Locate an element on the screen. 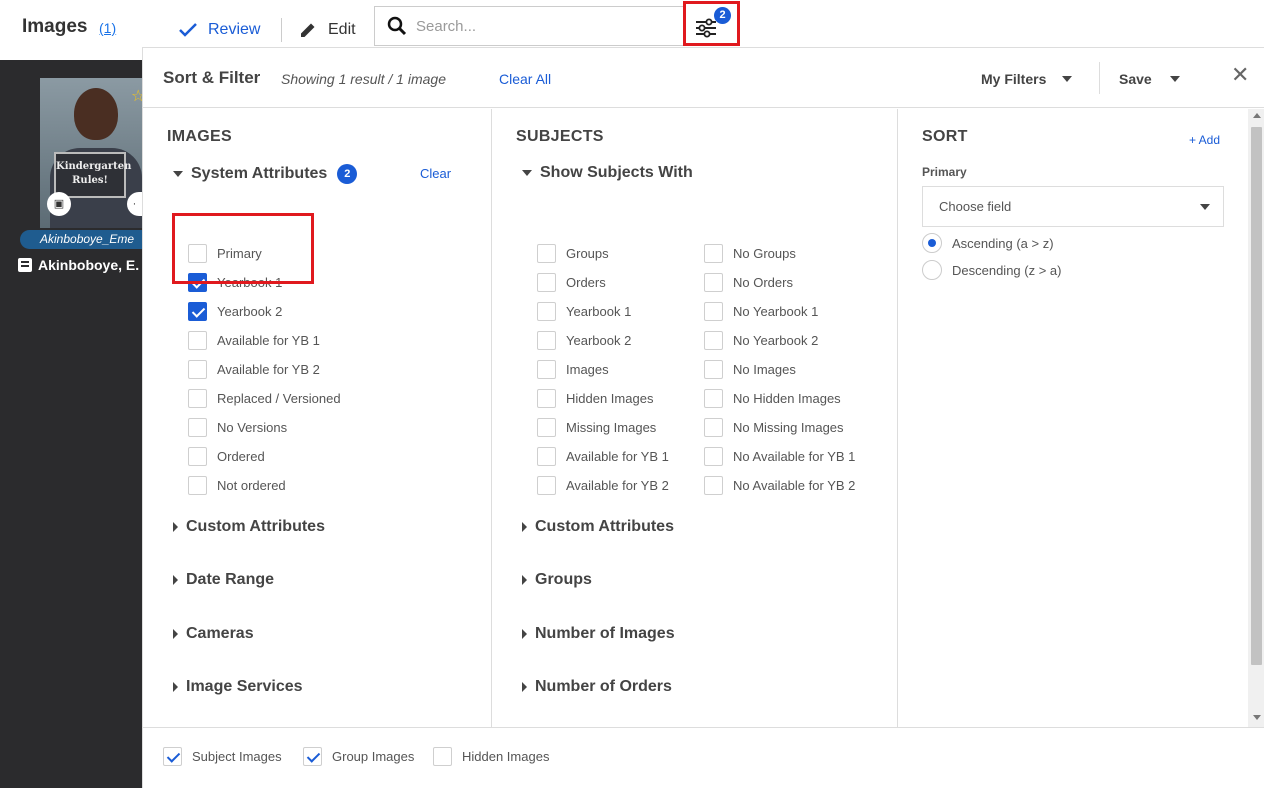  subject-filter-yearbook-1: Yearbook 1 is located at coordinates (584, 311).